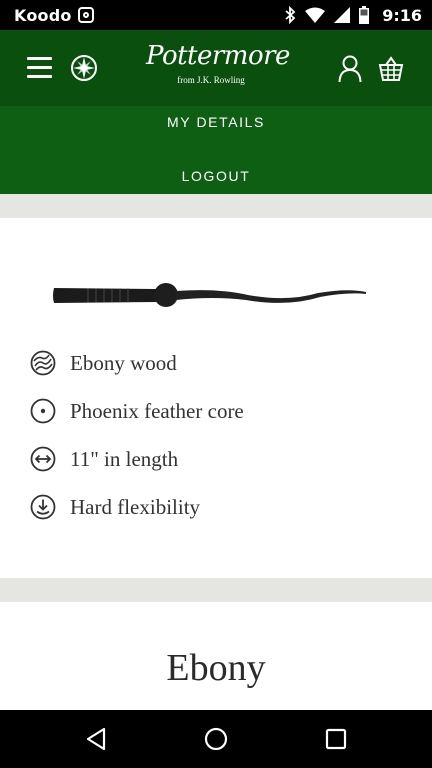 This screenshot has height=768, width=432. I want to click on battery-icon, so click(364, 15).